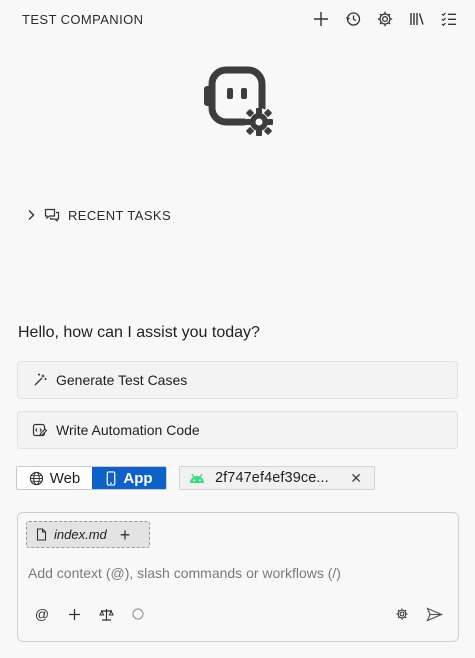  I want to click on scale-icon, so click(106, 614).